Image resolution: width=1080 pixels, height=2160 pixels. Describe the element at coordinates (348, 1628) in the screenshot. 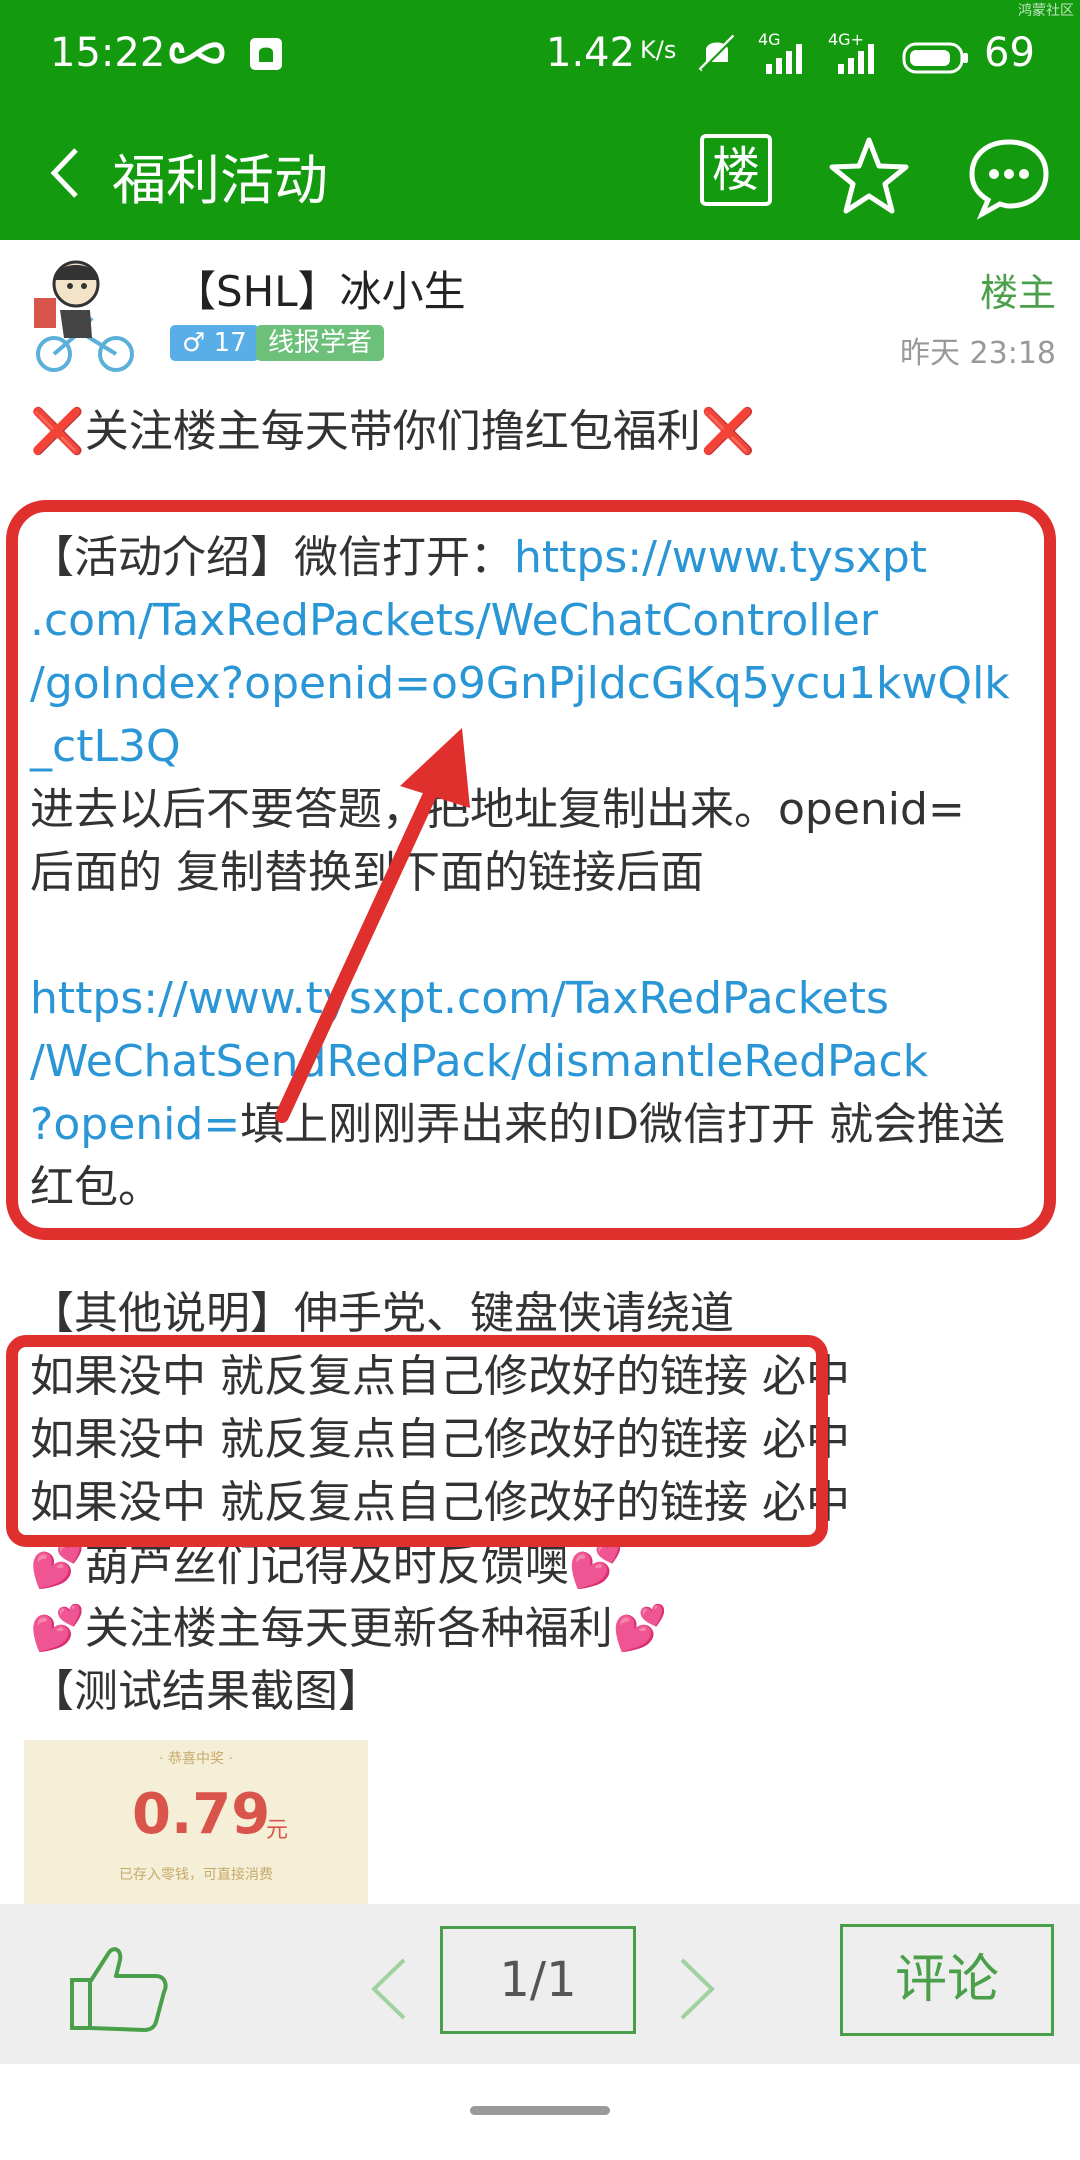

I see `follow-text: 关注楼主每天更新各种福利` at that location.